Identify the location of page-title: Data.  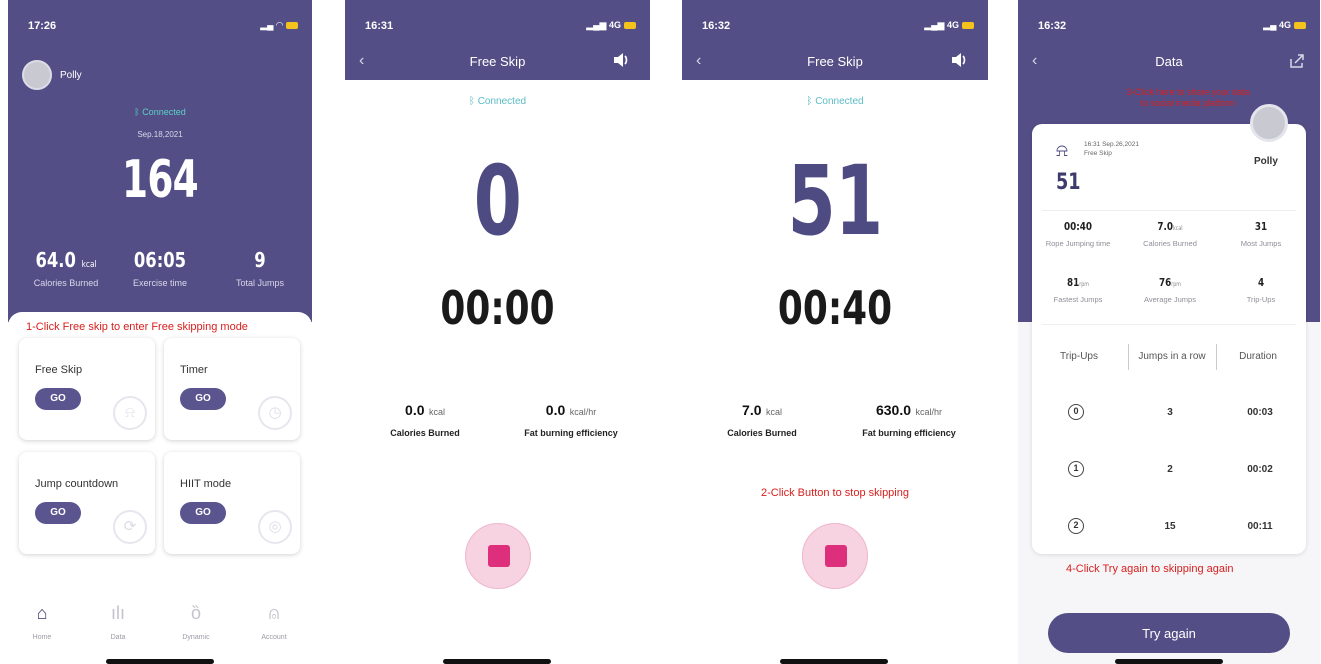
(1169, 61).